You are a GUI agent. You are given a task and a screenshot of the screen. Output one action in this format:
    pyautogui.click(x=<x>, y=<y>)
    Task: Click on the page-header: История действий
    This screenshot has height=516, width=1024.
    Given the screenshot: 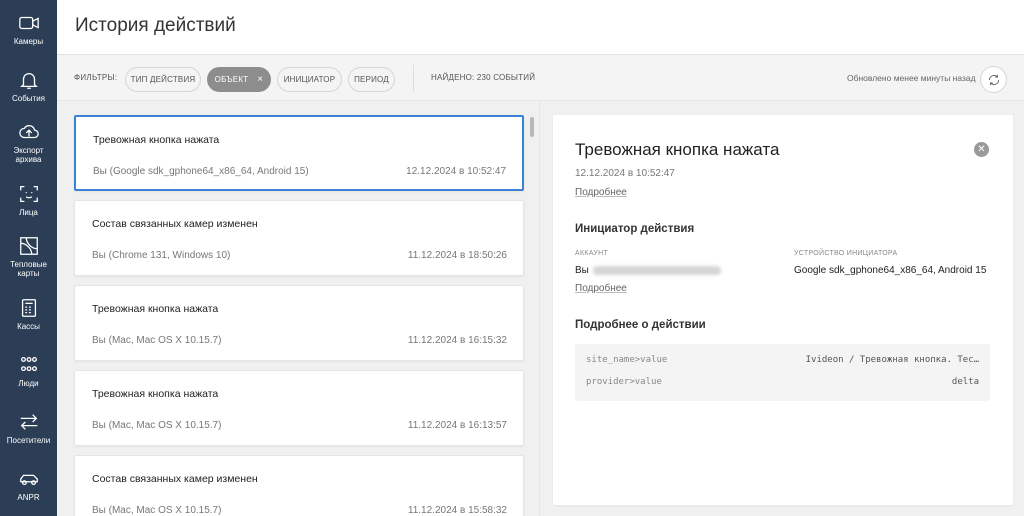 What is the action you would take?
    pyautogui.click(x=540, y=27)
    